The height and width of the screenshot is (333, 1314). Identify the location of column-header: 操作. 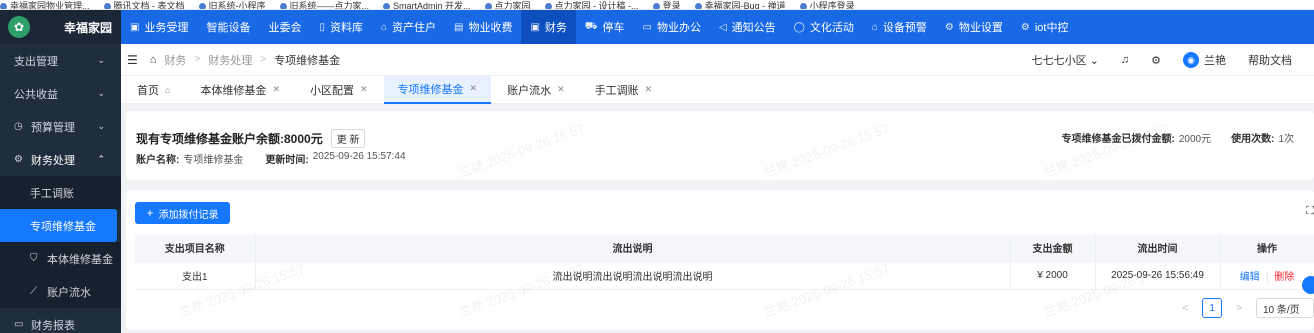
(1267, 248).